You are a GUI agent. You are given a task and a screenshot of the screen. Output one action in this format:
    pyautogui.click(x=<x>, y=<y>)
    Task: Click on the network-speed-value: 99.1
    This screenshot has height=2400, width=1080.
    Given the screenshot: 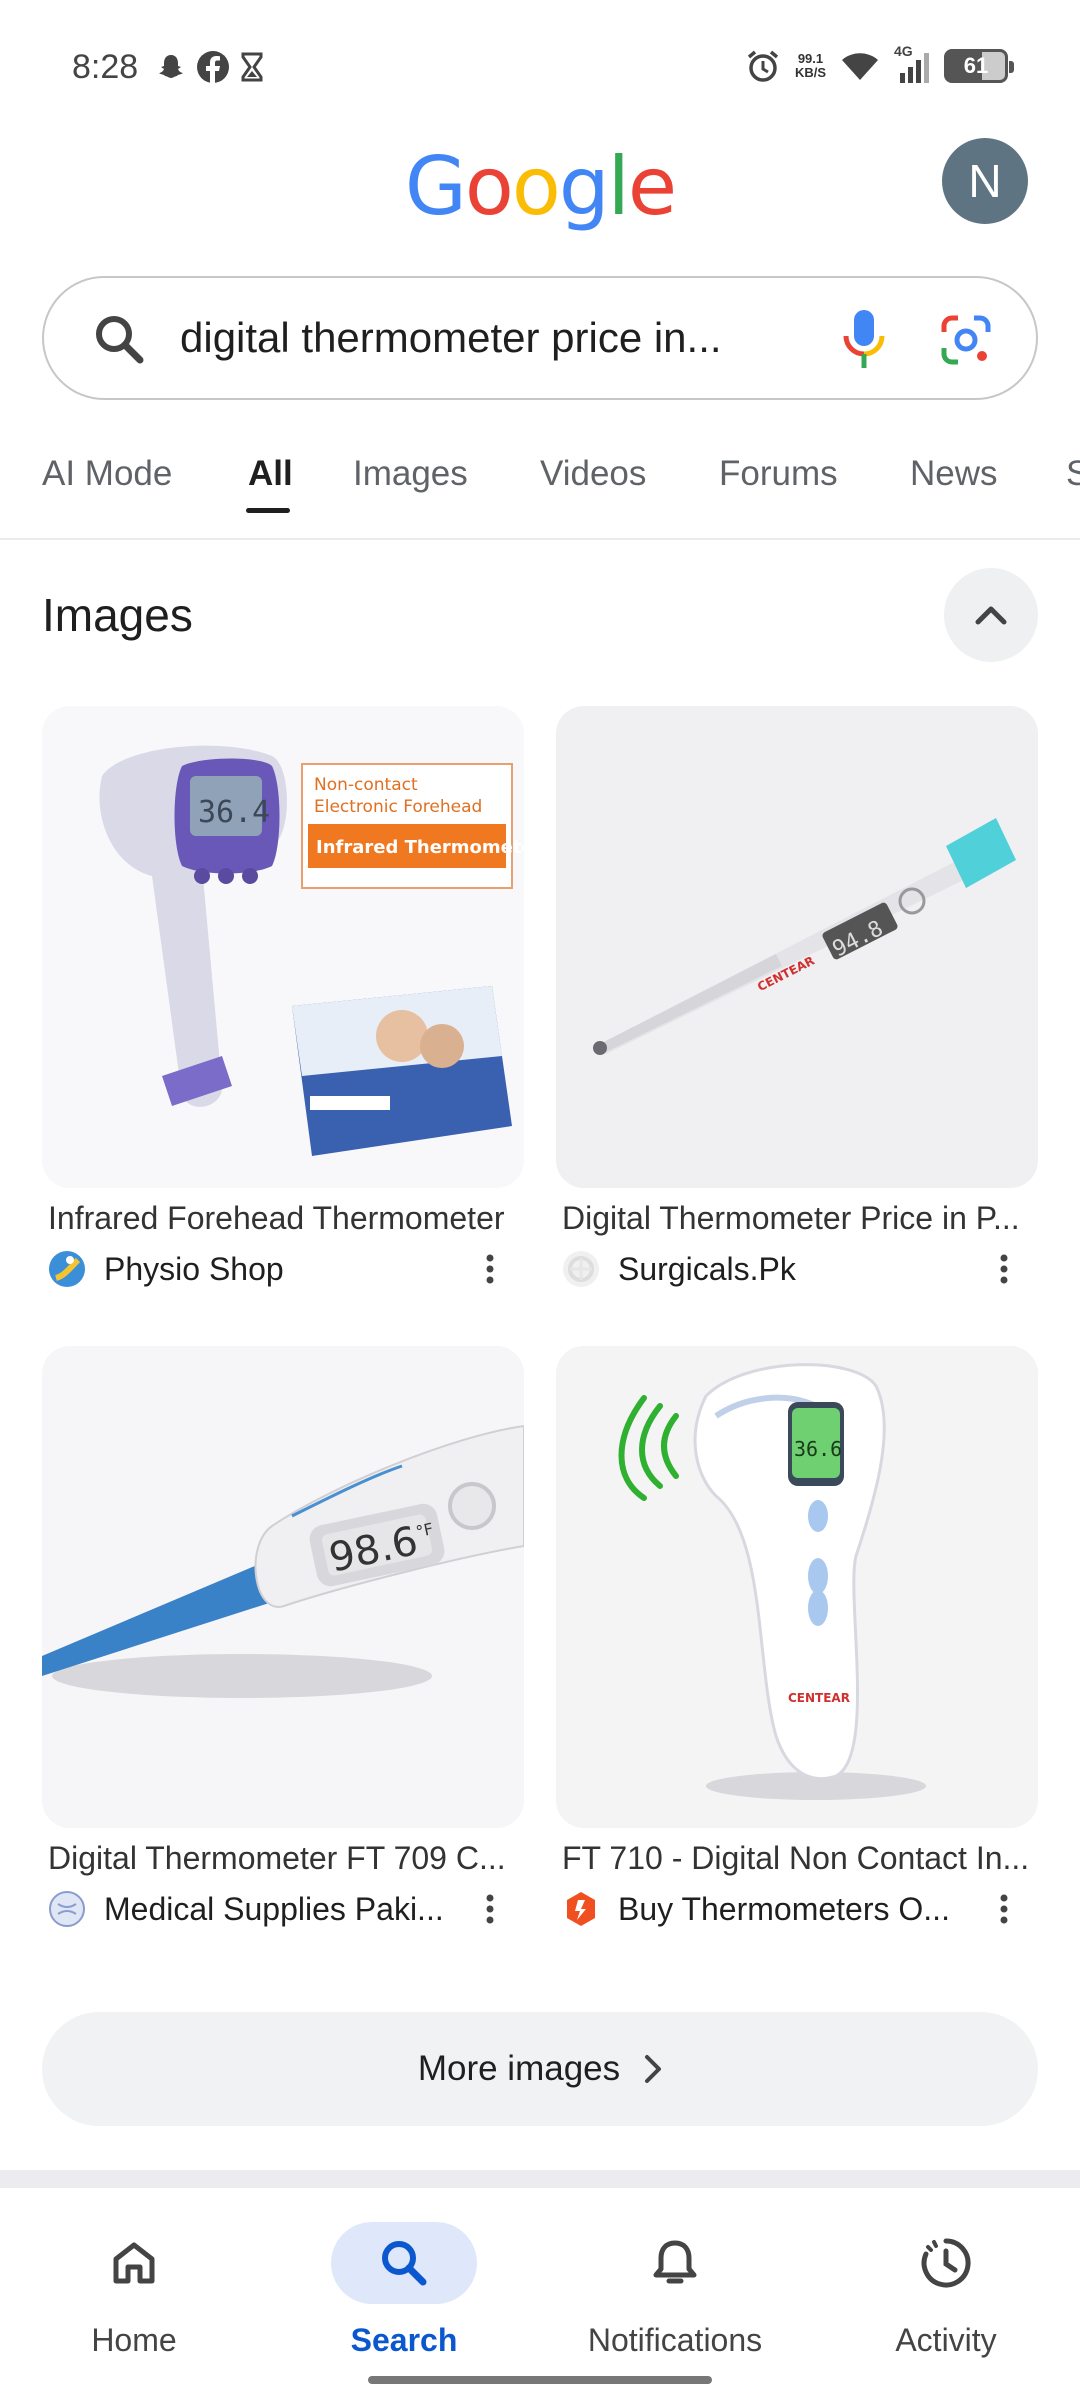 What is the action you would take?
    pyautogui.click(x=810, y=58)
    